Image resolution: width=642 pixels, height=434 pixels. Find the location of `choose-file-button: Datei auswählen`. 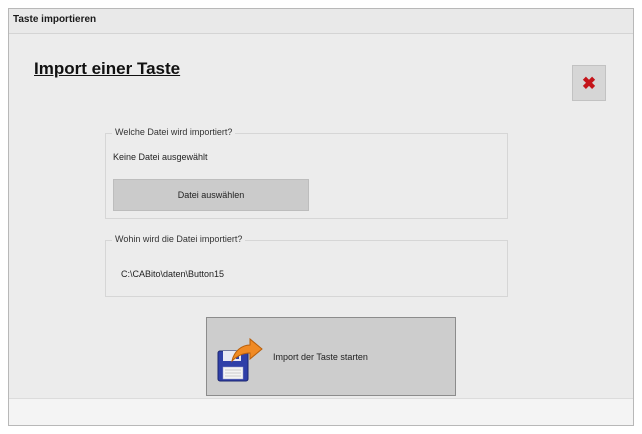

choose-file-button: Datei auswählen is located at coordinates (211, 195).